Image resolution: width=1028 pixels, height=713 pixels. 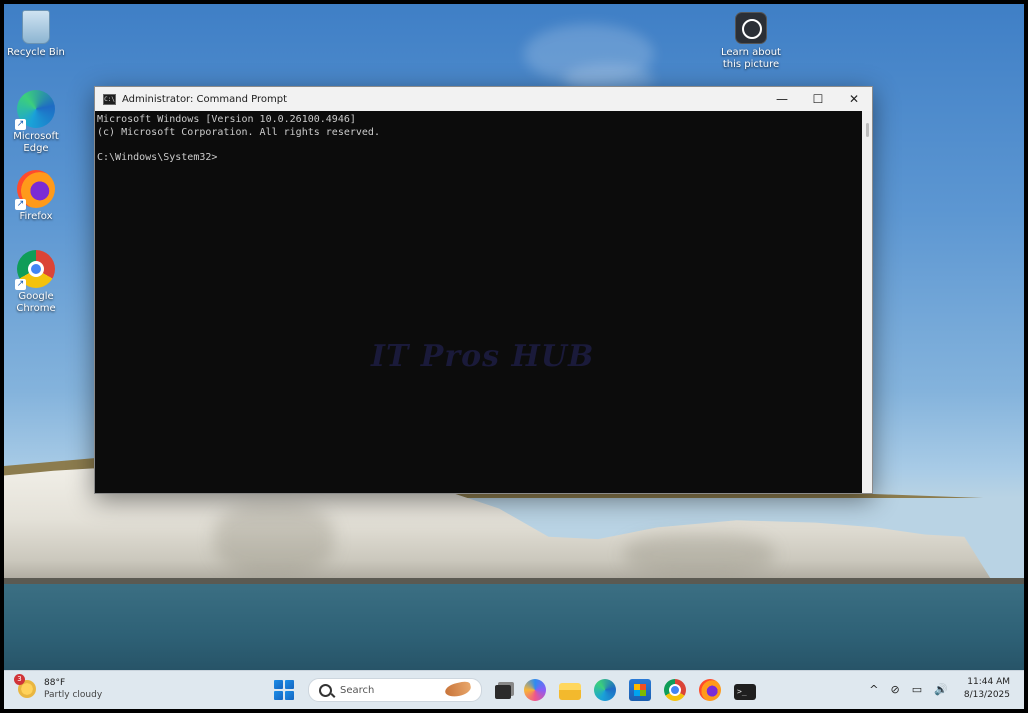 I want to click on clock: 11:44 AM 8/13/2025, so click(x=987, y=689).